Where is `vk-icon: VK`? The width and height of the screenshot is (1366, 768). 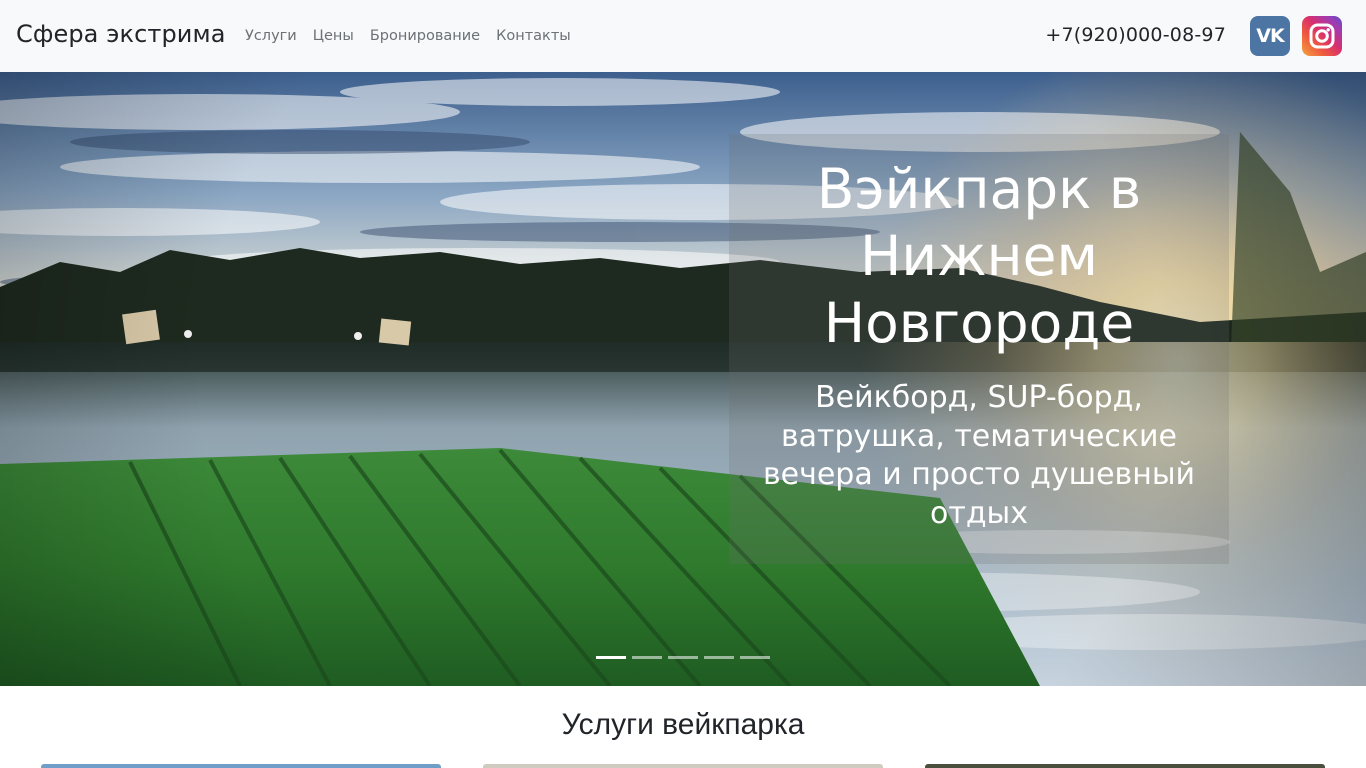 vk-icon: VK is located at coordinates (1270, 36).